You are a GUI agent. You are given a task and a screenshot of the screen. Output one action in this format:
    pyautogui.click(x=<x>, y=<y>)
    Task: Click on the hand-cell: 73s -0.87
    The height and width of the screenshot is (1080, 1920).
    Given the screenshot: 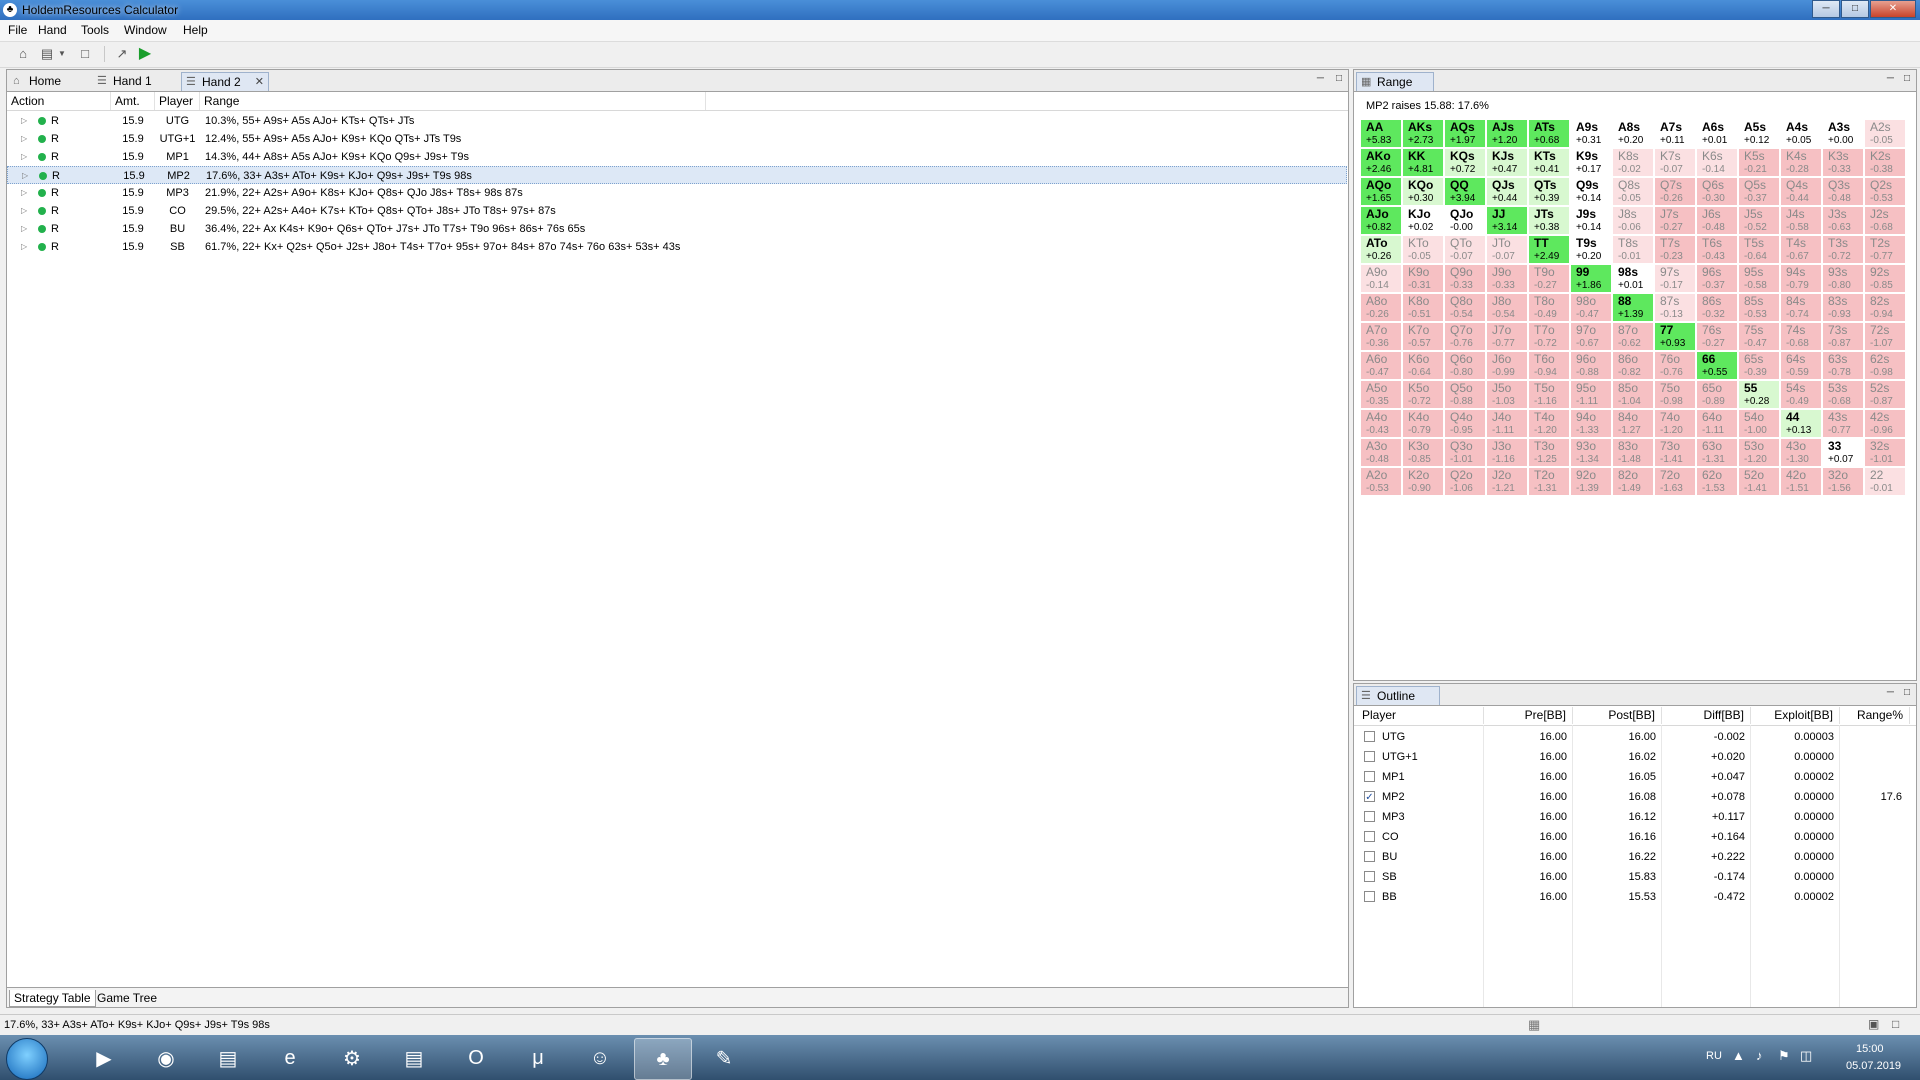 What is the action you would take?
    pyautogui.click(x=1843, y=336)
    